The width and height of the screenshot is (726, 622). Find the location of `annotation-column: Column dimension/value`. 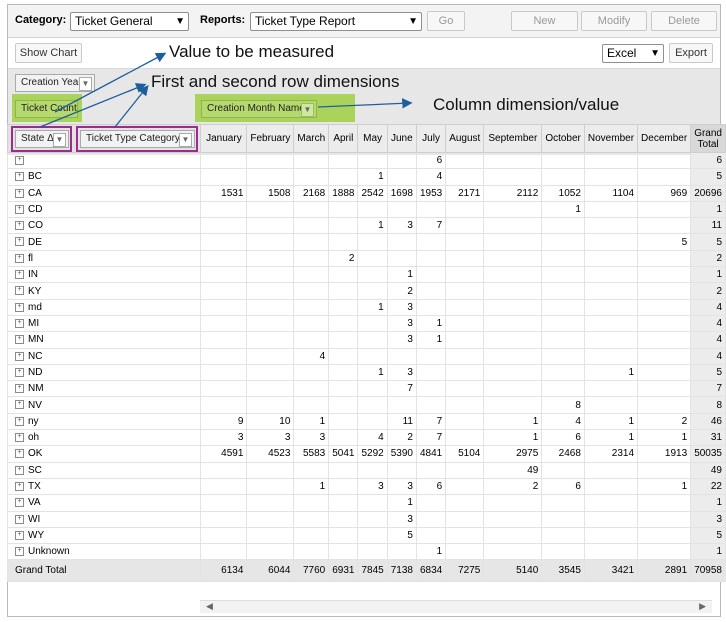

annotation-column: Column dimension/value is located at coordinates (526, 104).